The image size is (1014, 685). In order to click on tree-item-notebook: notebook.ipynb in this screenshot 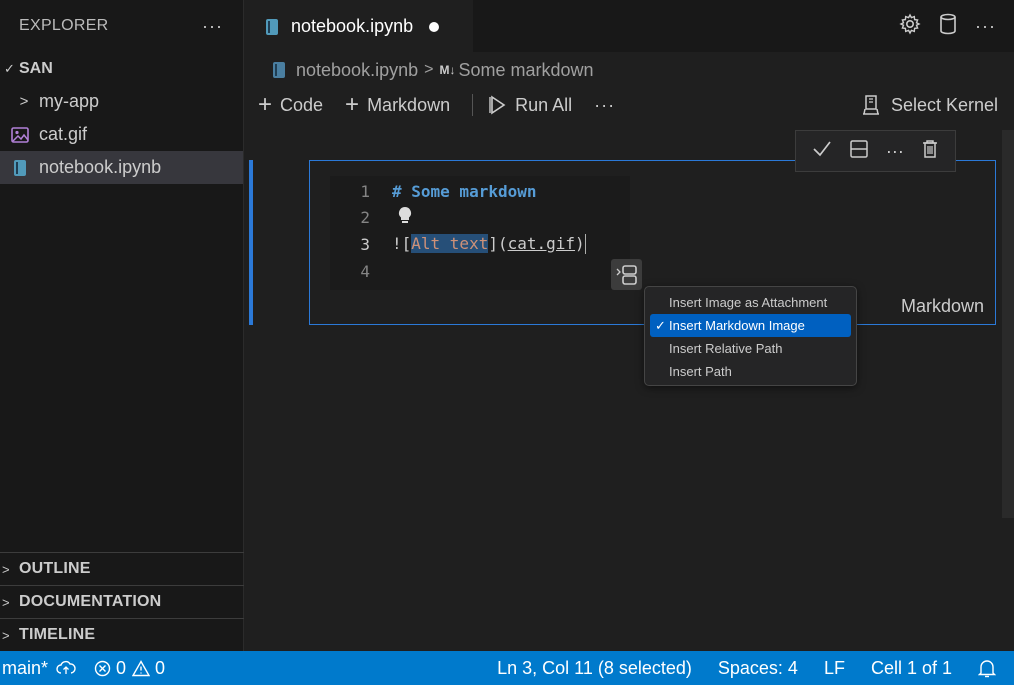, I will do `click(121, 167)`.